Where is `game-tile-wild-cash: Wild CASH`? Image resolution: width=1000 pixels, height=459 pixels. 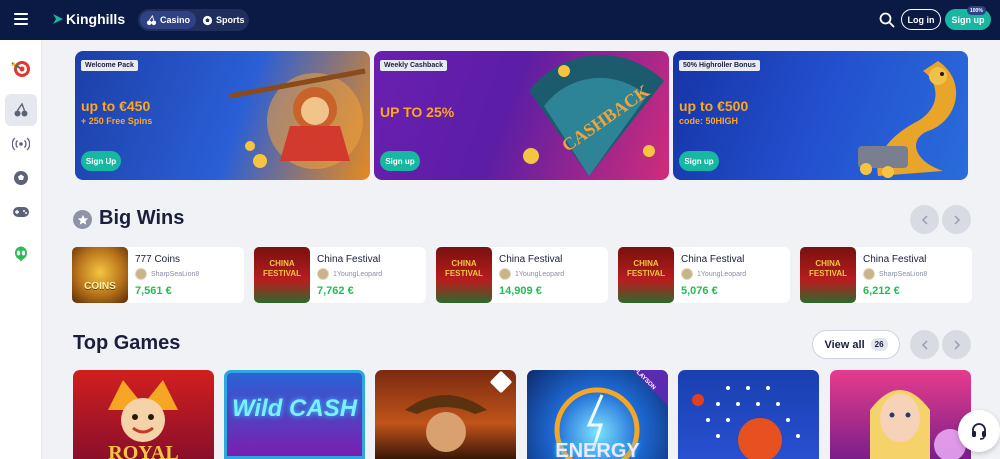
game-tile-wild-cash: Wild CASH is located at coordinates (294, 414).